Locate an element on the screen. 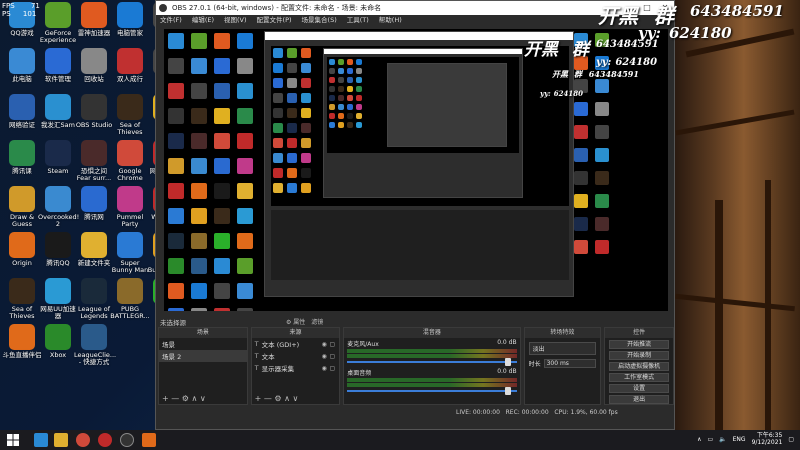 Image resolution: width=800 pixels, height=450 pixels. menu-item: 工具(T) is located at coordinates (358, 20).